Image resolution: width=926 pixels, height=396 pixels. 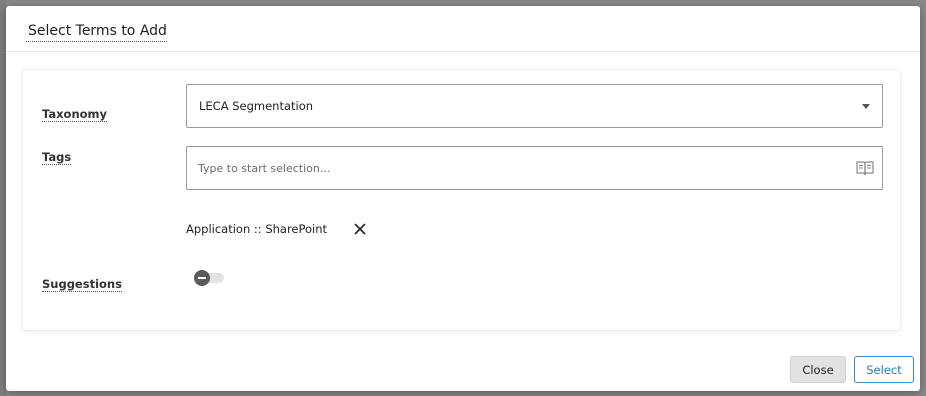 I want to click on dialog-header: Select Terms to Add, so click(x=463, y=29).